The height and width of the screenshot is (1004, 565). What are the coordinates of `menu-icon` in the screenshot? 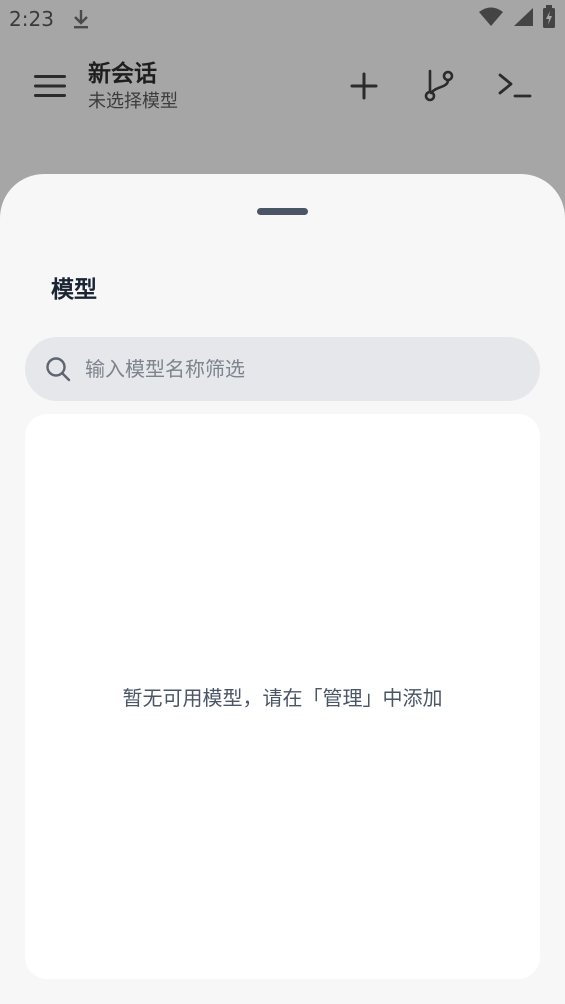 It's located at (50, 88).